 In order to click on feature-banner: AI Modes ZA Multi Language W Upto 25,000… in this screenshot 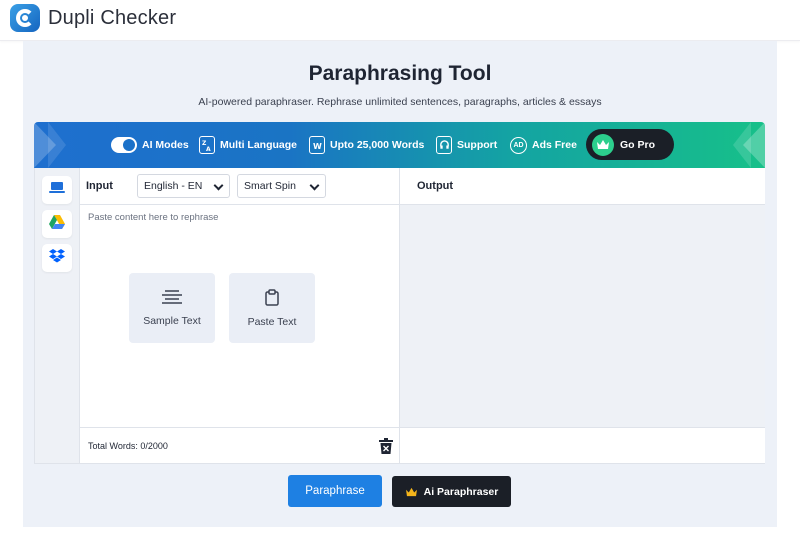, I will do `click(399, 145)`.